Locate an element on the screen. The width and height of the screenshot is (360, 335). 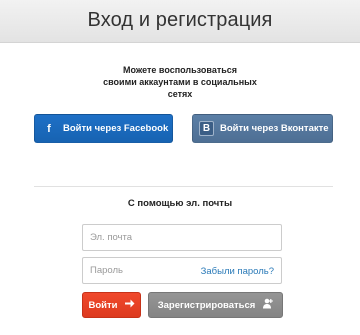
vk-login-button: B Войти через Вконтакте is located at coordinates (262, 128).